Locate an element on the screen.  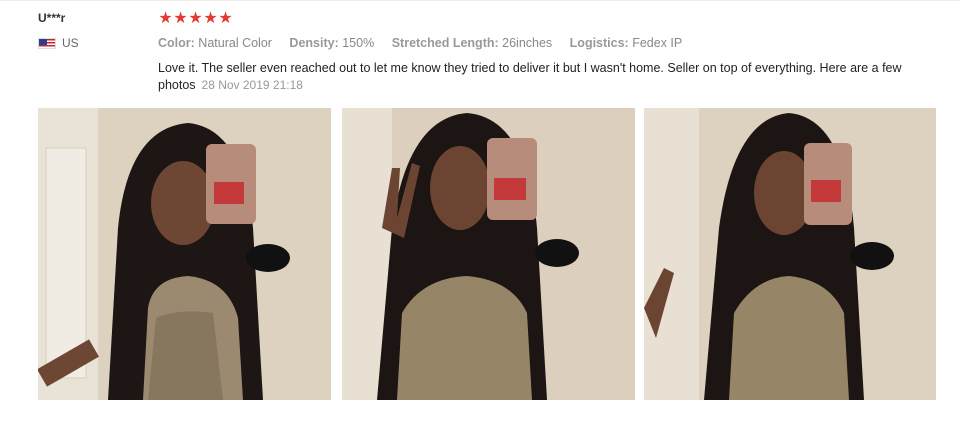
us-flag-icon is located at coordinates (47, 43).